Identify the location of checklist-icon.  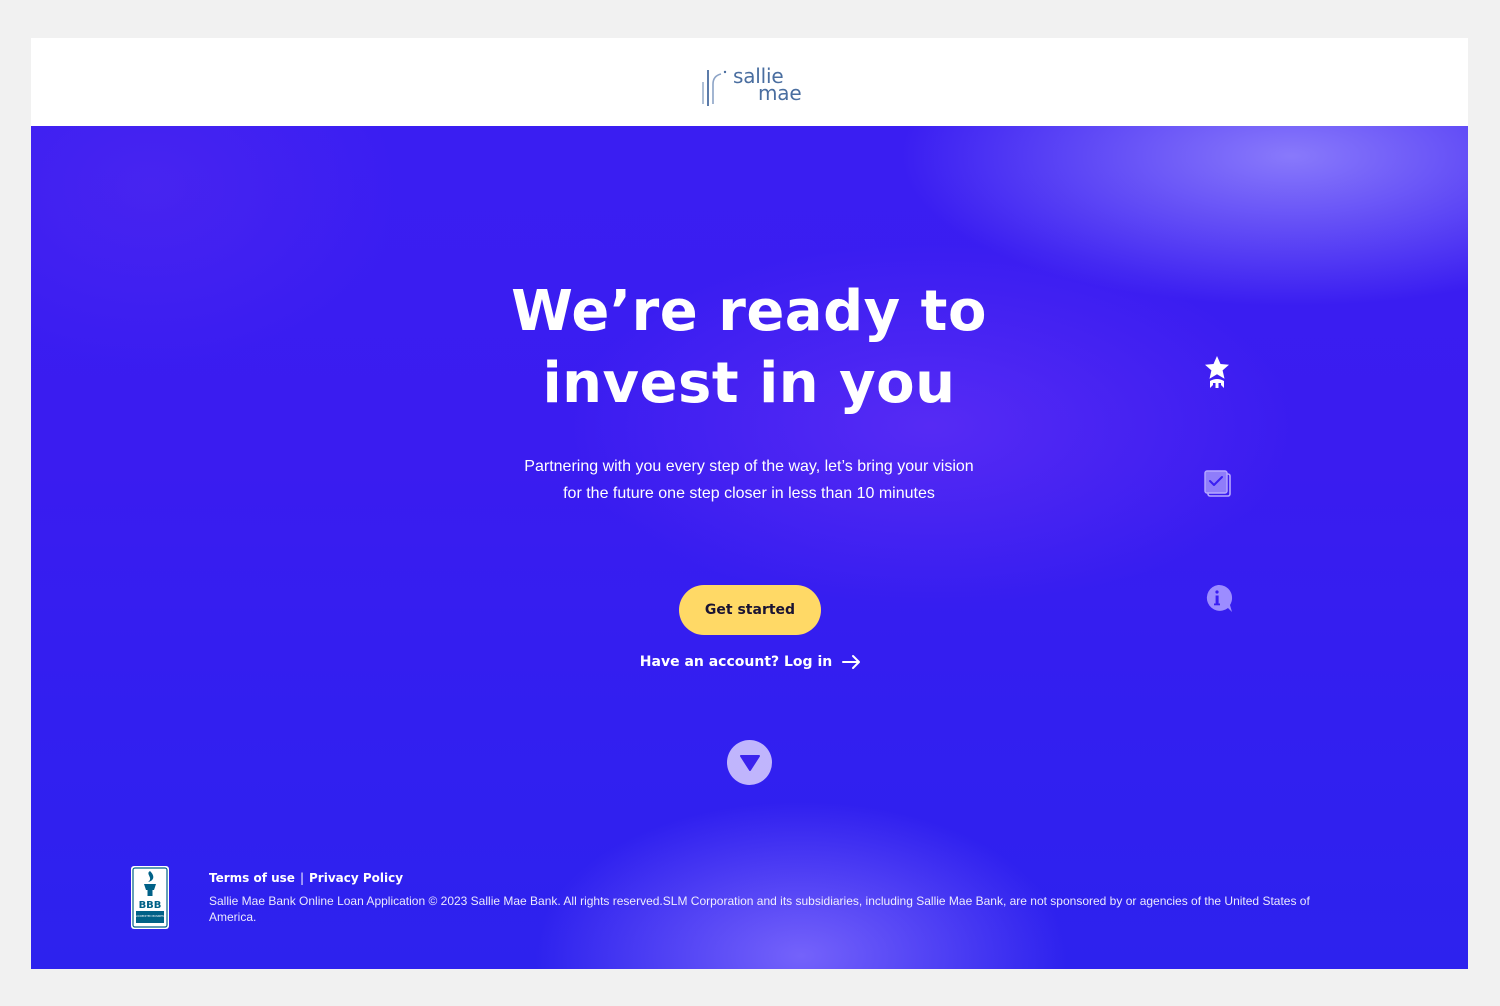
(1219, 485).